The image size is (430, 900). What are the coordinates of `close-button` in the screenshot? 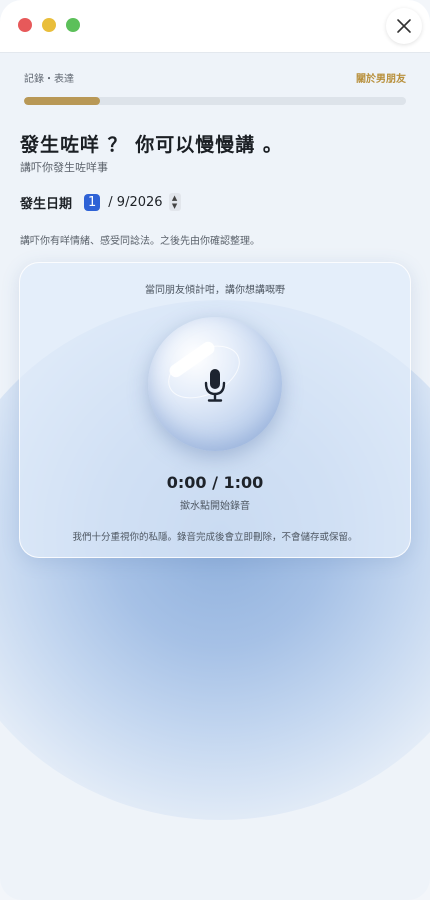 It's located at (404, 26).